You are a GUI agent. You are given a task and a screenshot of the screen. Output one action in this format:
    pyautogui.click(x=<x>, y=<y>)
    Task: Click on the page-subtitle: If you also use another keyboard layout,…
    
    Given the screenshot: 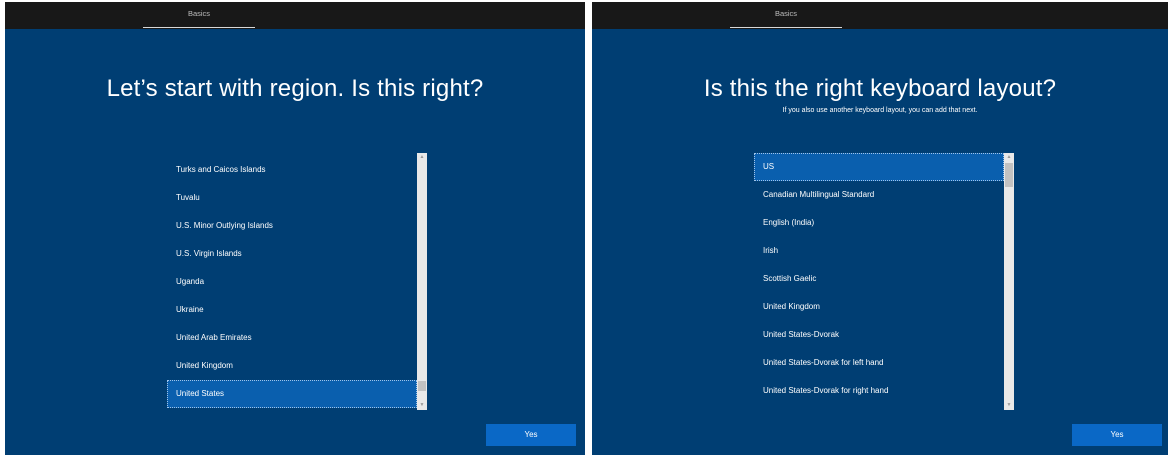 What is the action you would take?
    pyautogui.click(x=880, y=110)
    